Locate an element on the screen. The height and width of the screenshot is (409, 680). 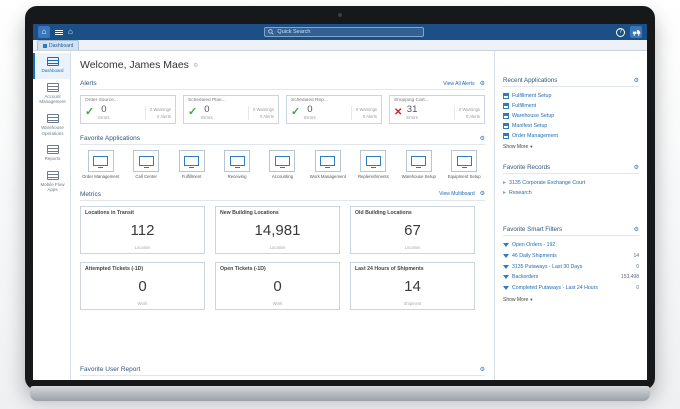
metric-card-locations-in-transit: Locations in Transit 112 Location is located at coordinates (142, 229).